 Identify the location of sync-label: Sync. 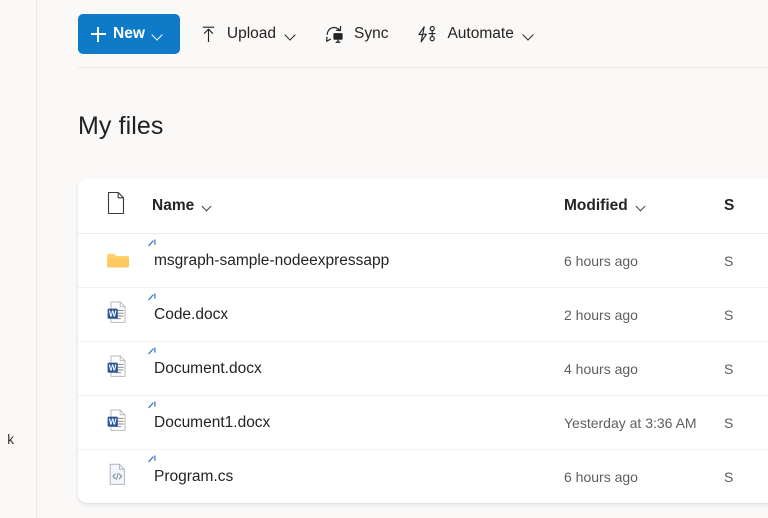
(371, 34).